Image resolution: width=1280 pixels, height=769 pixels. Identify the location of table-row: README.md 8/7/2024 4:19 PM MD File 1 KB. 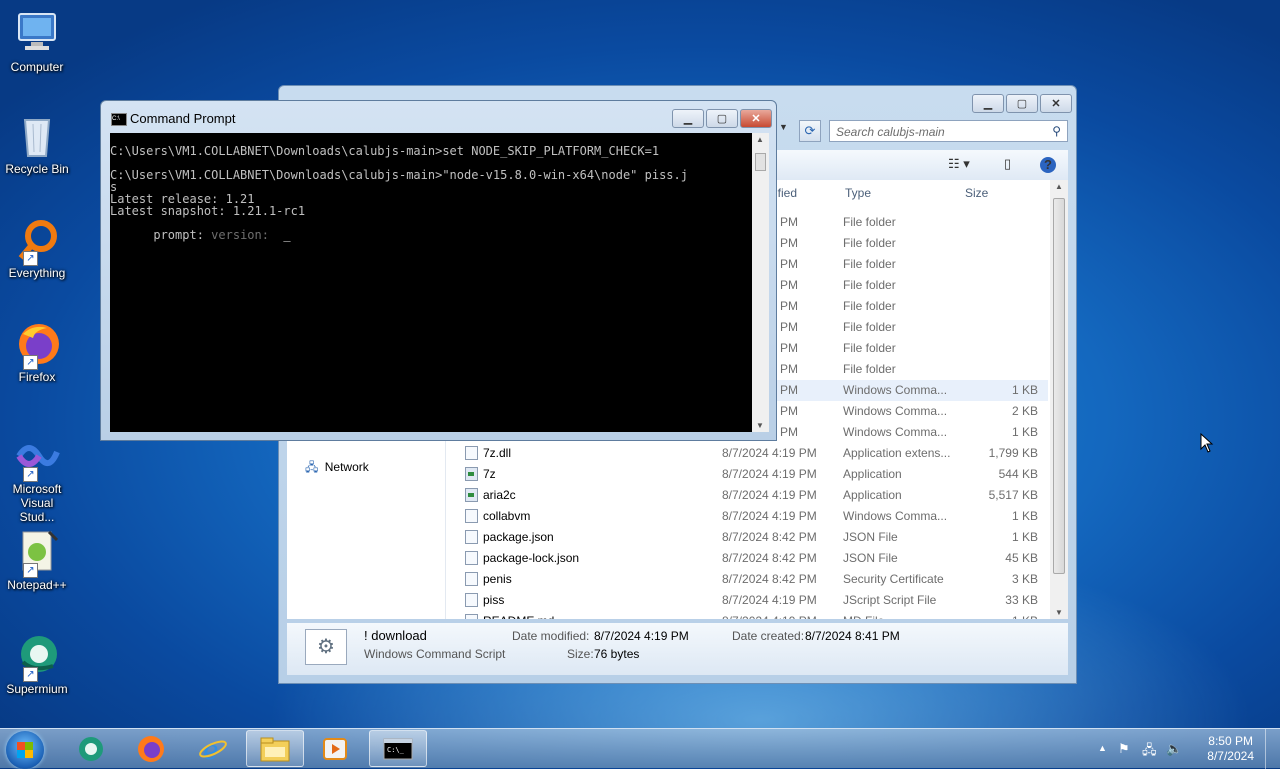
(746, 615).